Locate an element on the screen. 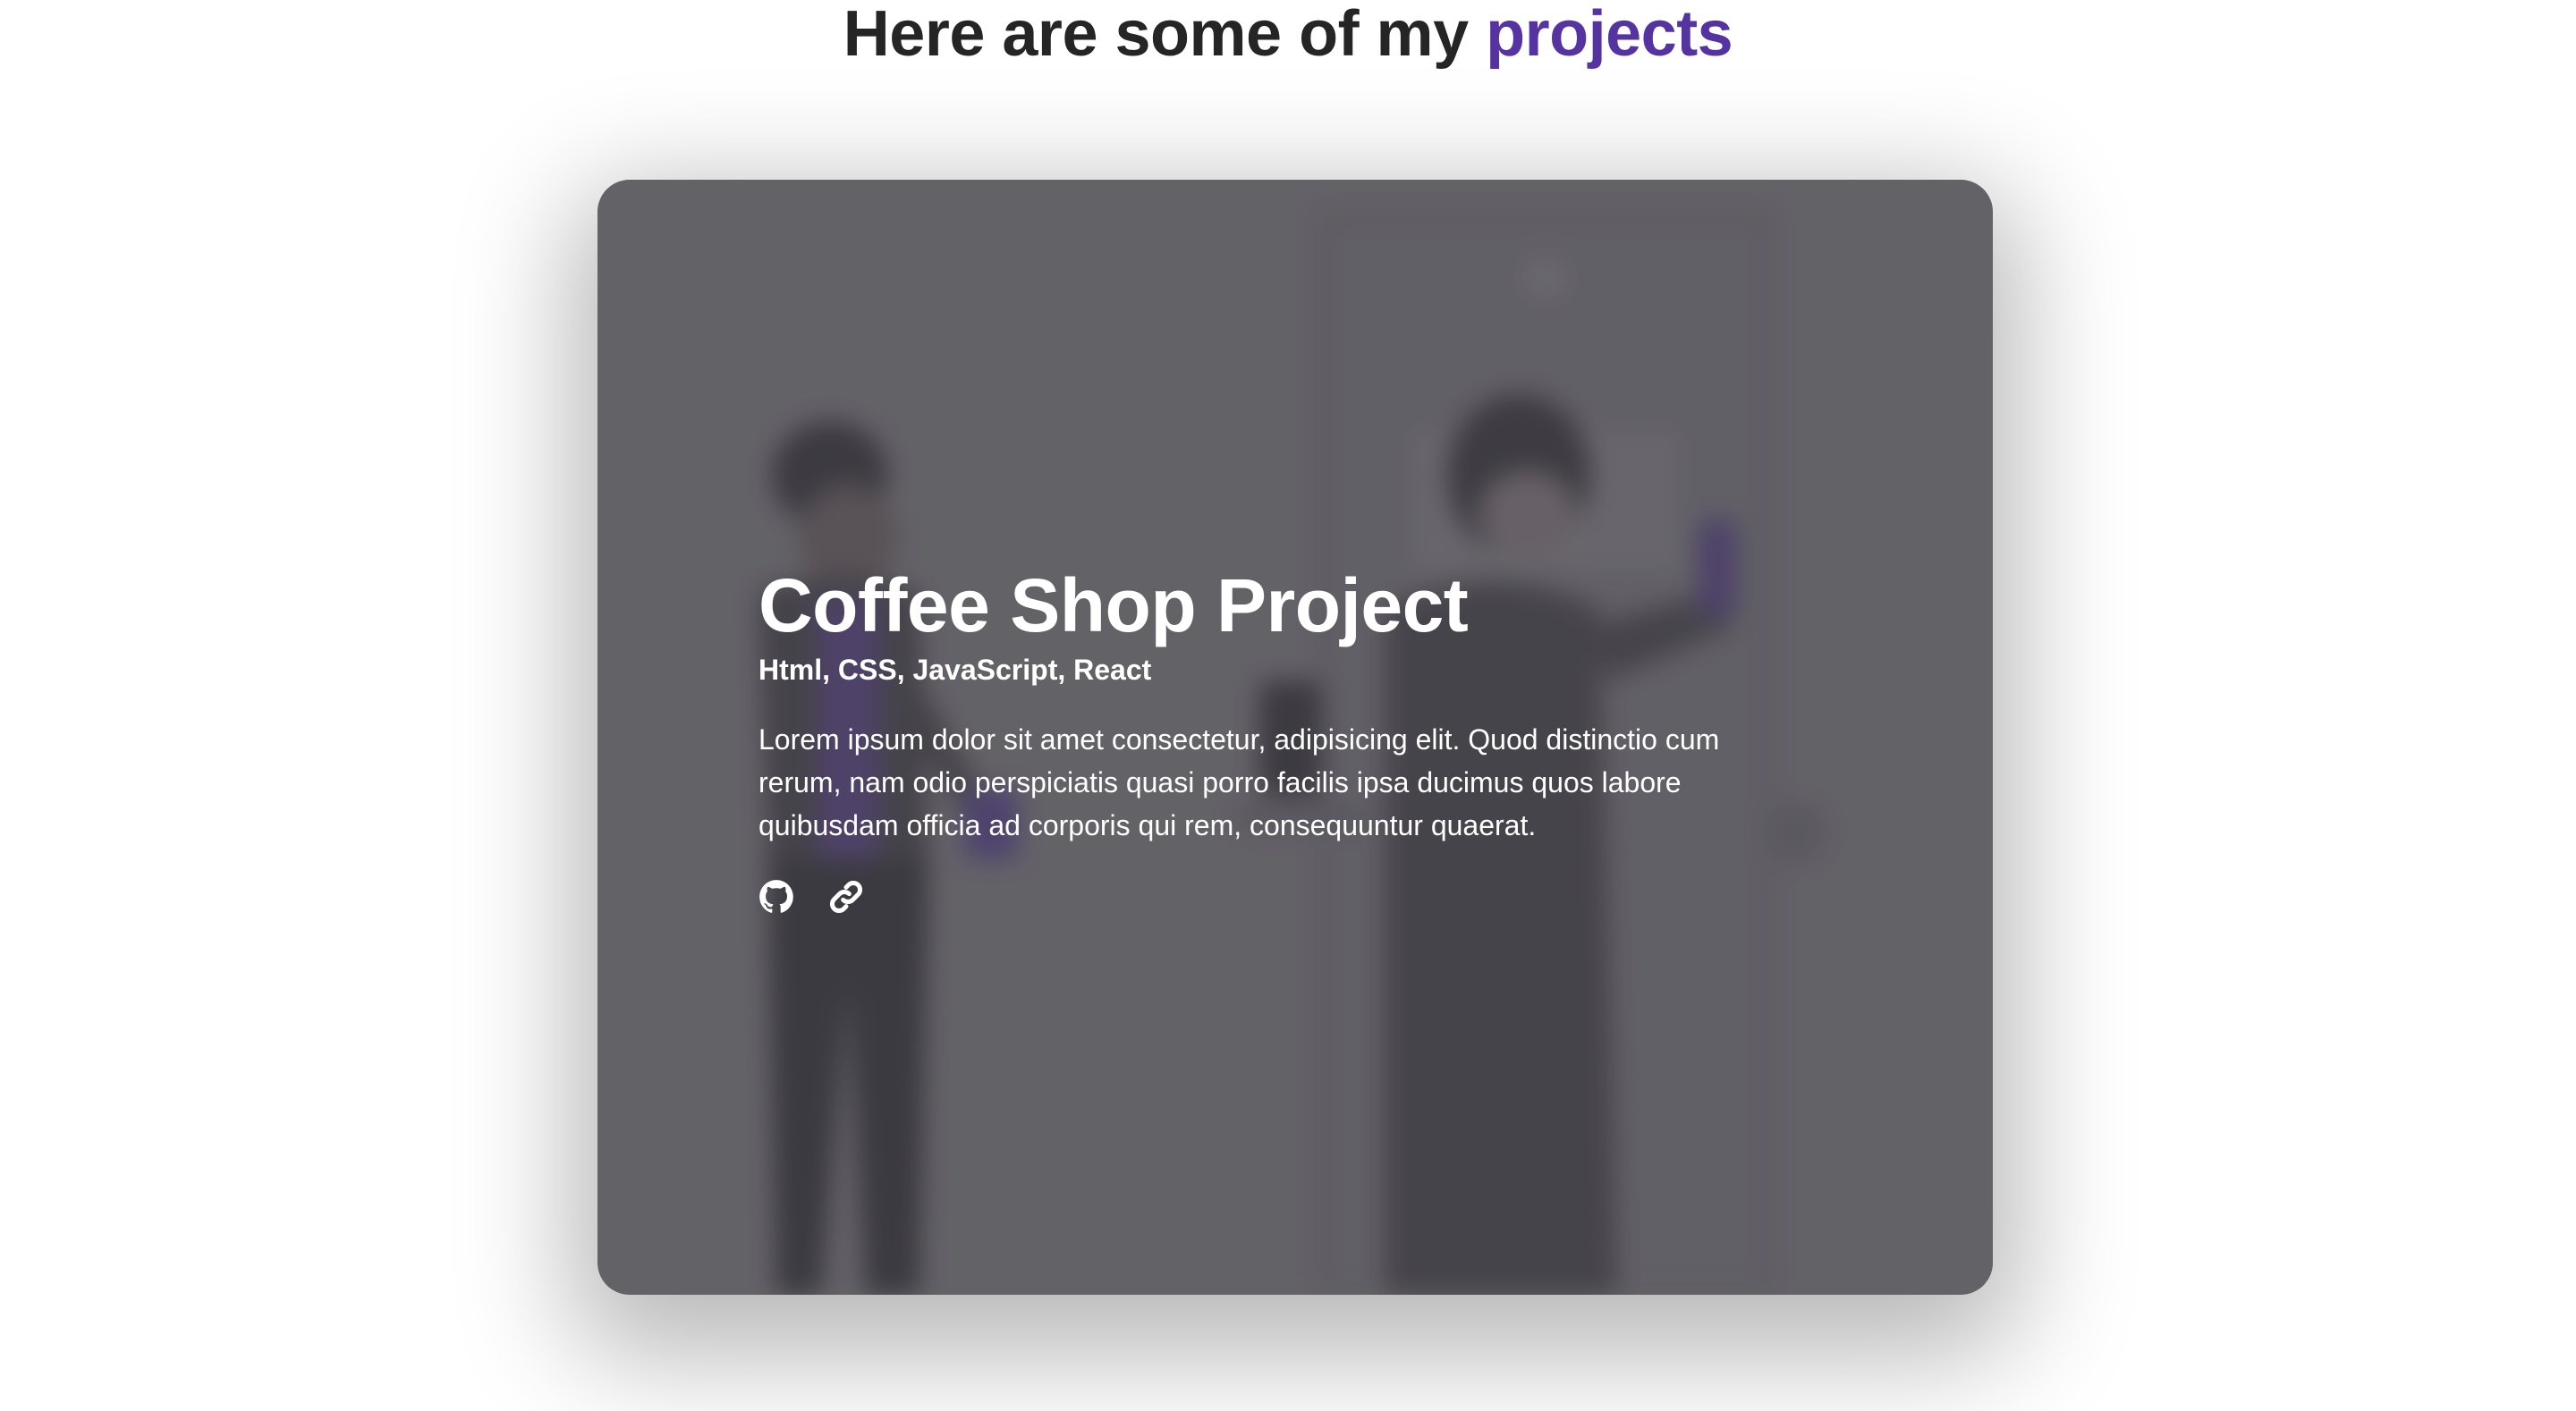 This screenshot has width=2576, height=1411. heading-accent: projects is located at coordinates (1609, 35).